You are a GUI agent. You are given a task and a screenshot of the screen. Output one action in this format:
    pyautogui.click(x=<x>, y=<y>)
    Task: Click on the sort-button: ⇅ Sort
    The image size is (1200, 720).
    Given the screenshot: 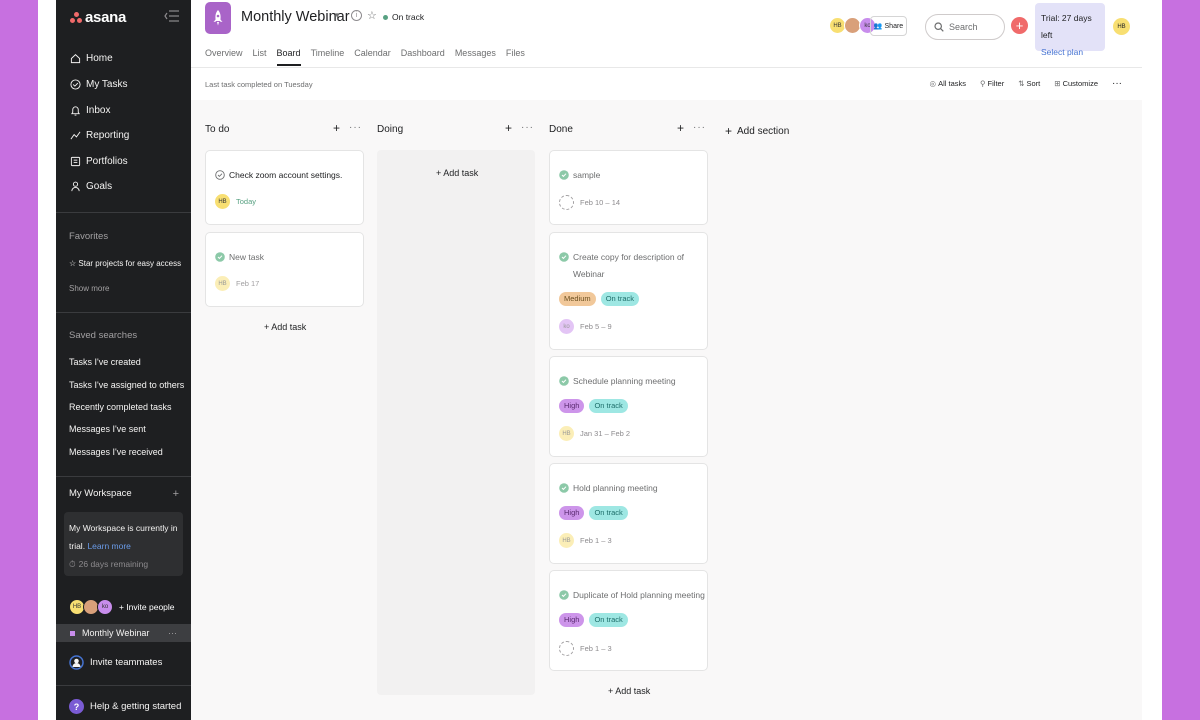 What is the action you would take?
    pyautogui.click(x=1029, y=83)
    